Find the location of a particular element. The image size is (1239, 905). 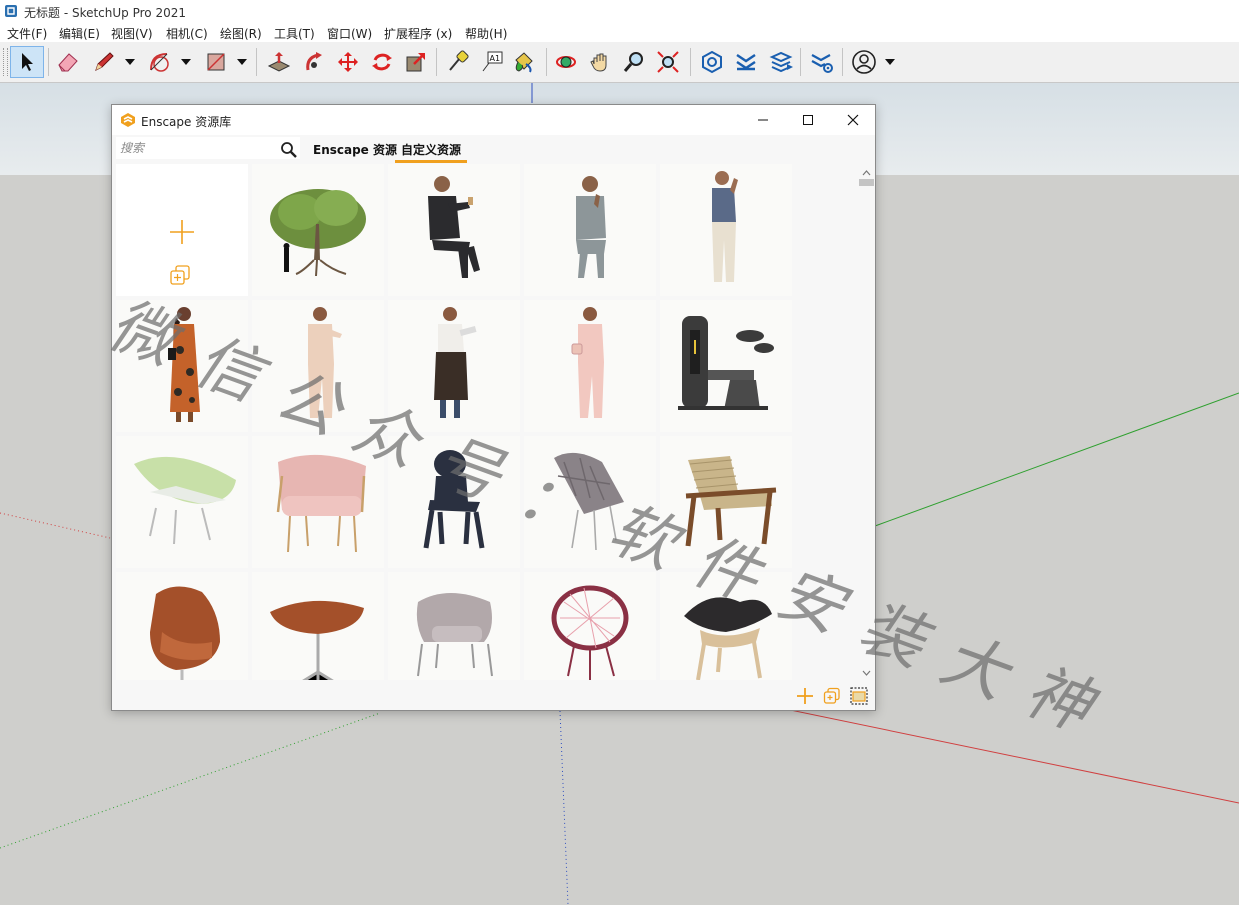

orbit-tool-button is located at coordinates (566, 62).